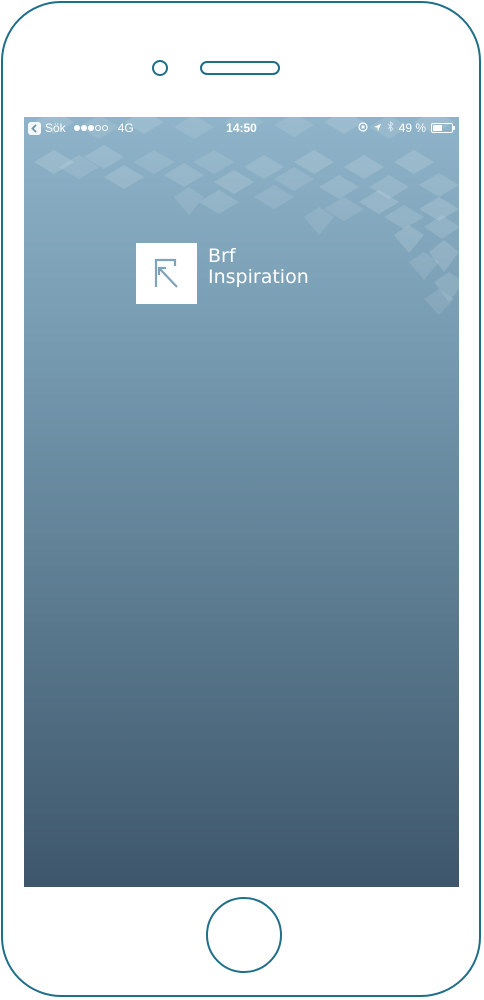  I want to click on home-button, so click(244, 935).